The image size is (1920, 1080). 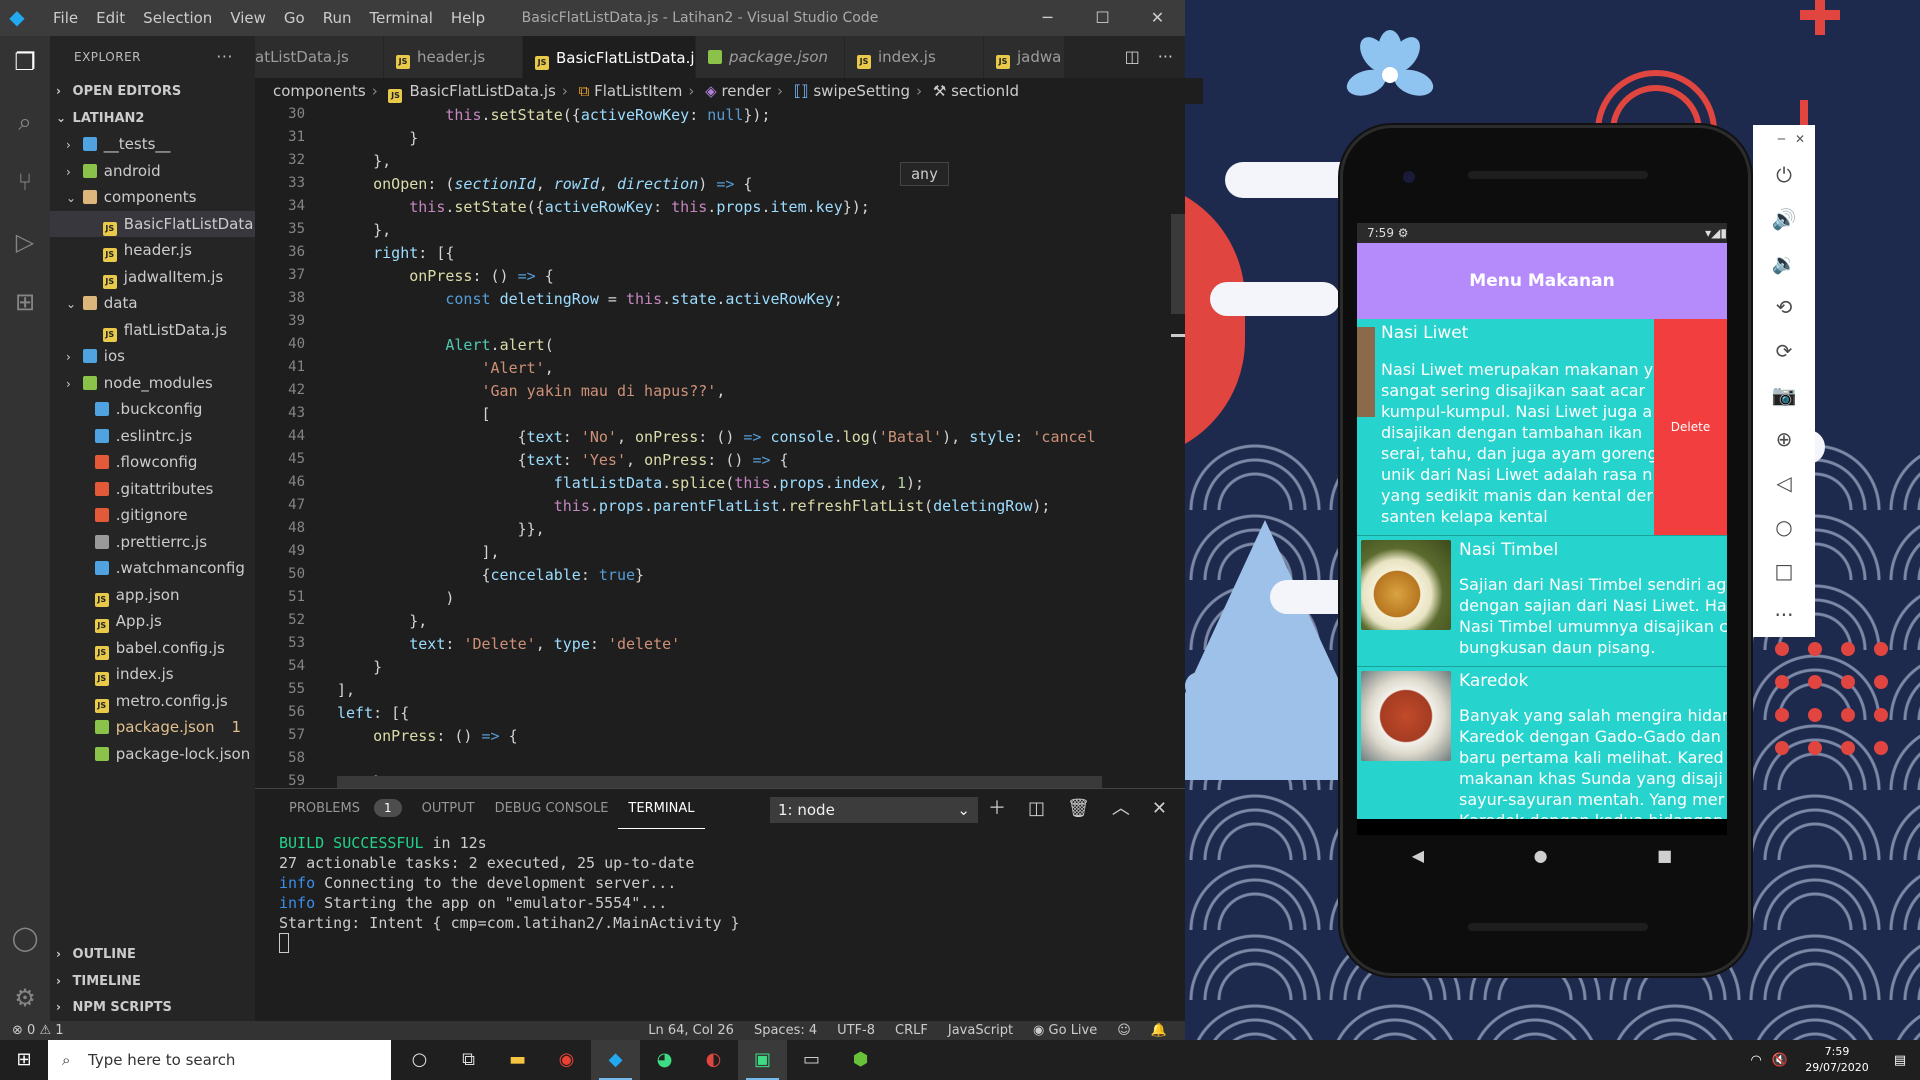 I want to click on rotate-right-icon: ⟳, so click(x=1784, y=351).